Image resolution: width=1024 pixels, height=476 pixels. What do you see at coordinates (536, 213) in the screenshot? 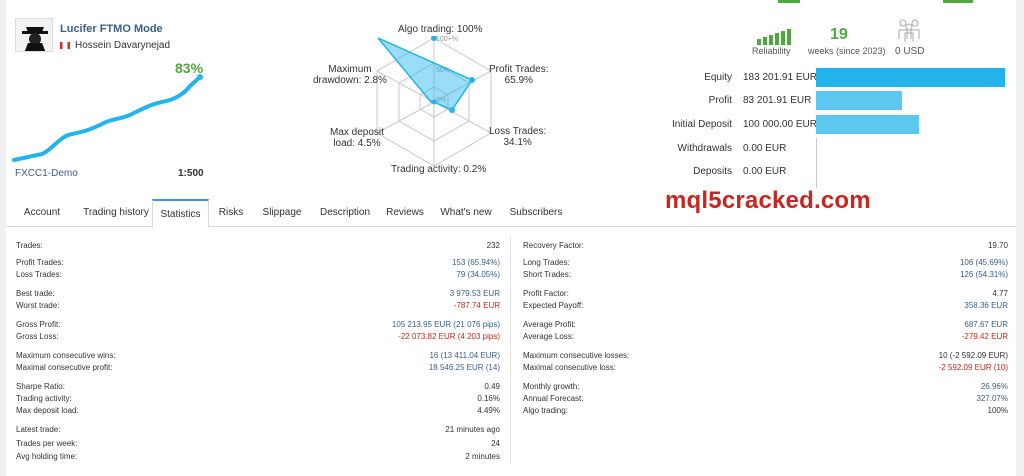
I see `tab-subscribers: Subscribers` at bounding box center [536, 213].